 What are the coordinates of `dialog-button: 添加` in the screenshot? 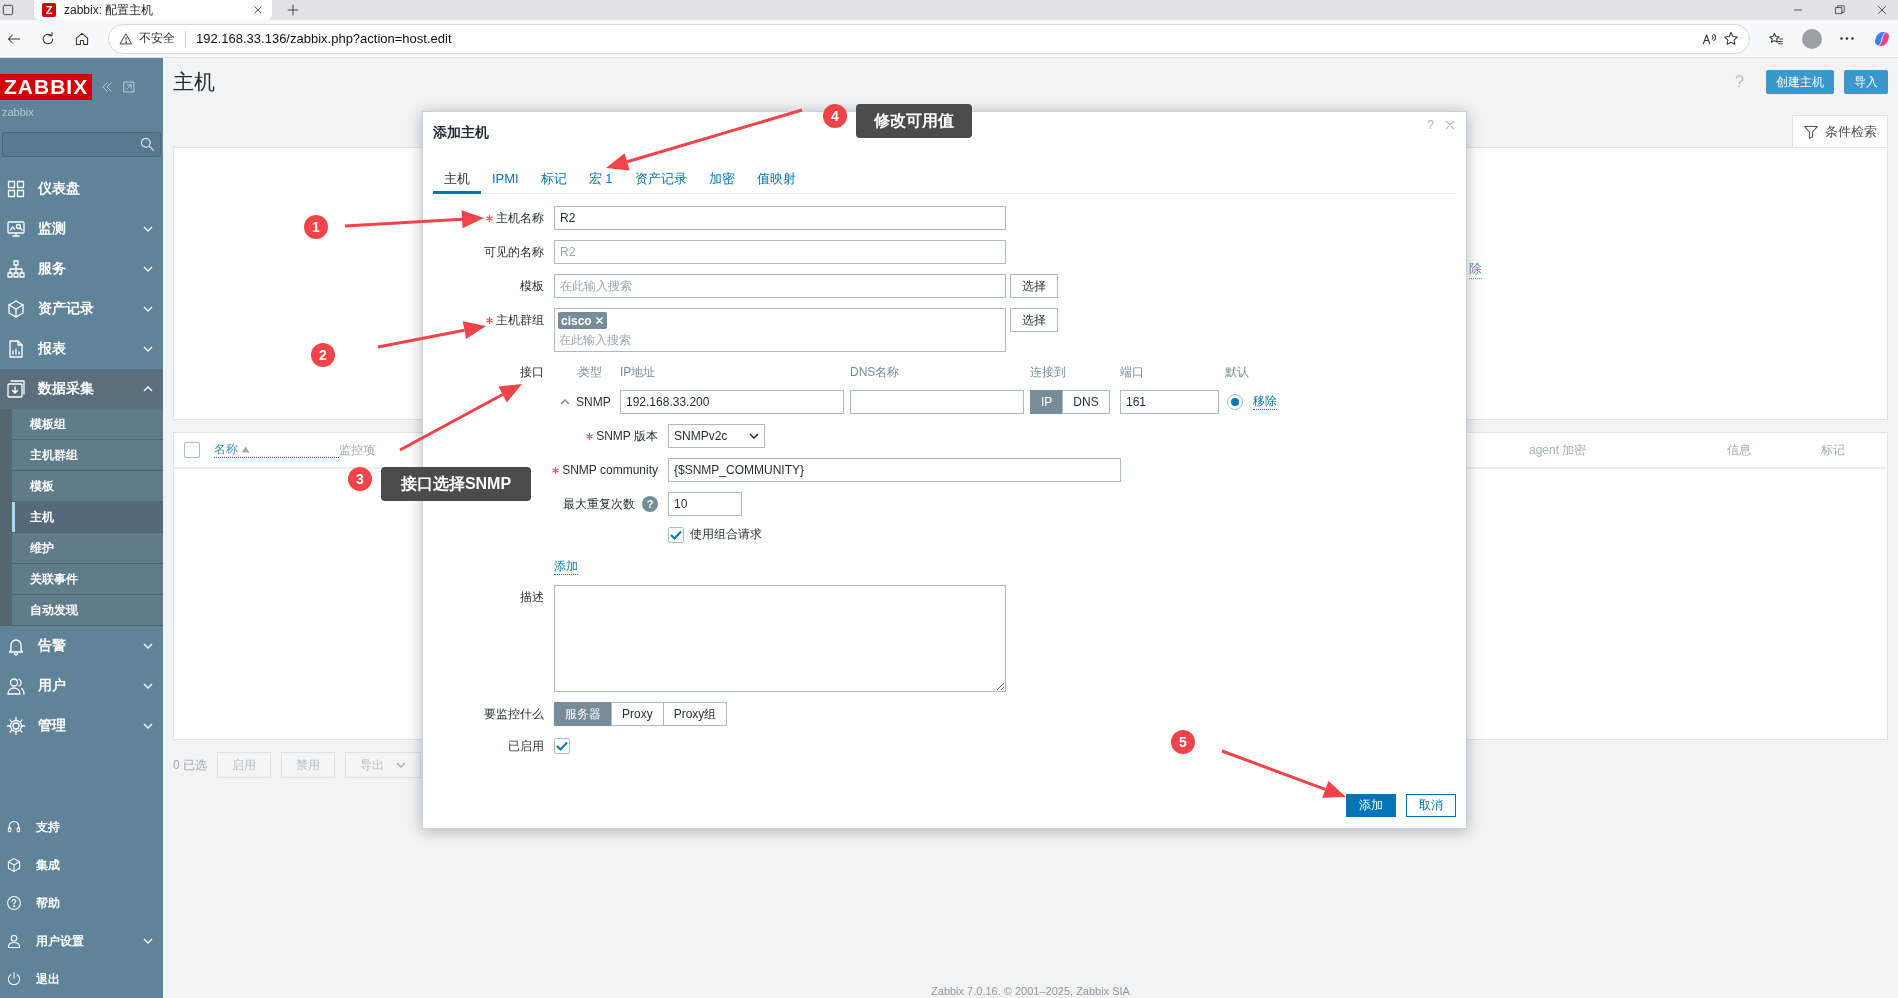 It's located at (1371, 805).